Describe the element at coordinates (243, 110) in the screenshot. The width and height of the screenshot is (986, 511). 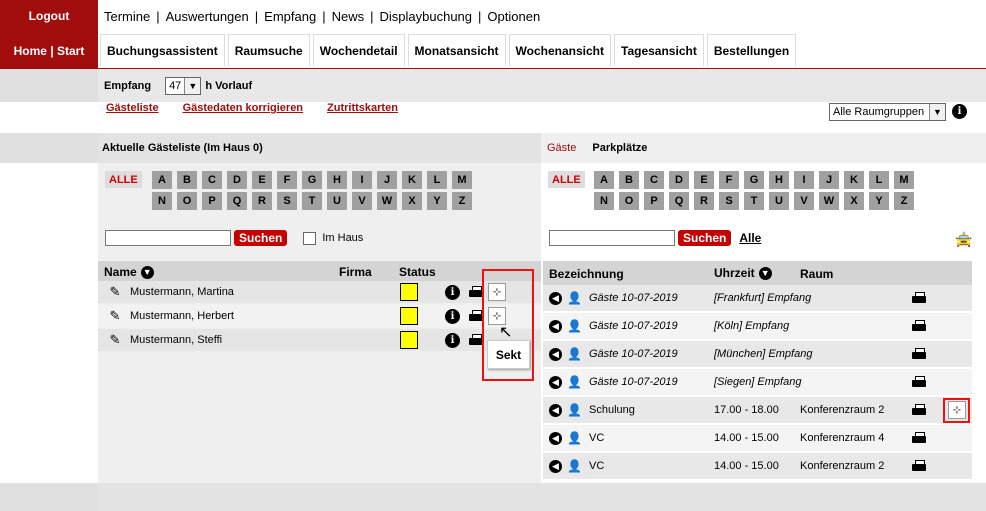
I see `link-gaestedaten-korrigieren: Gästedaten korrigieren` at that location.